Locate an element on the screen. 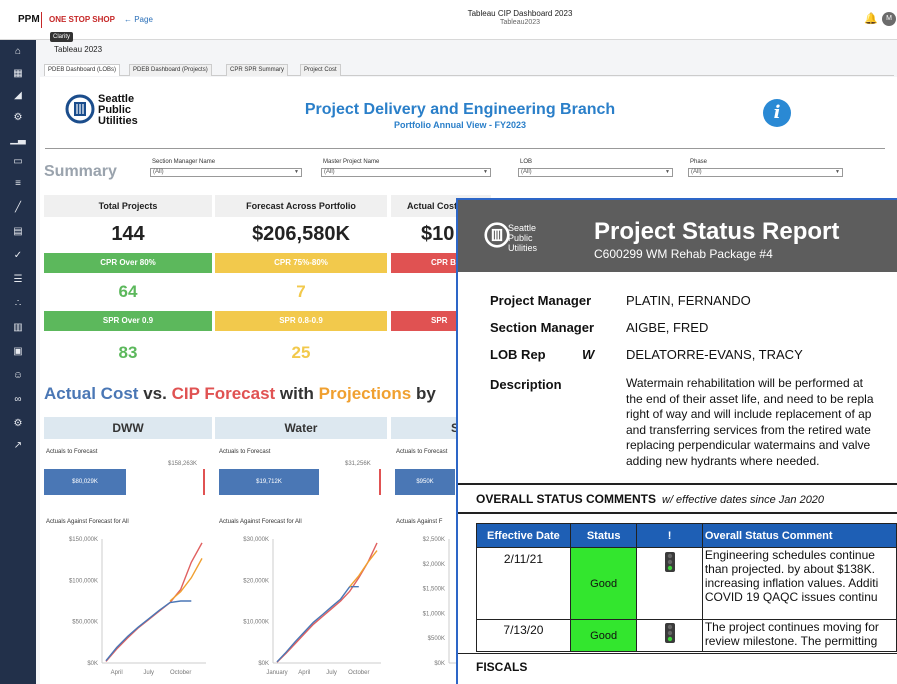  line-chart-label: Actuals Against F is located at coordinates (419, 522).